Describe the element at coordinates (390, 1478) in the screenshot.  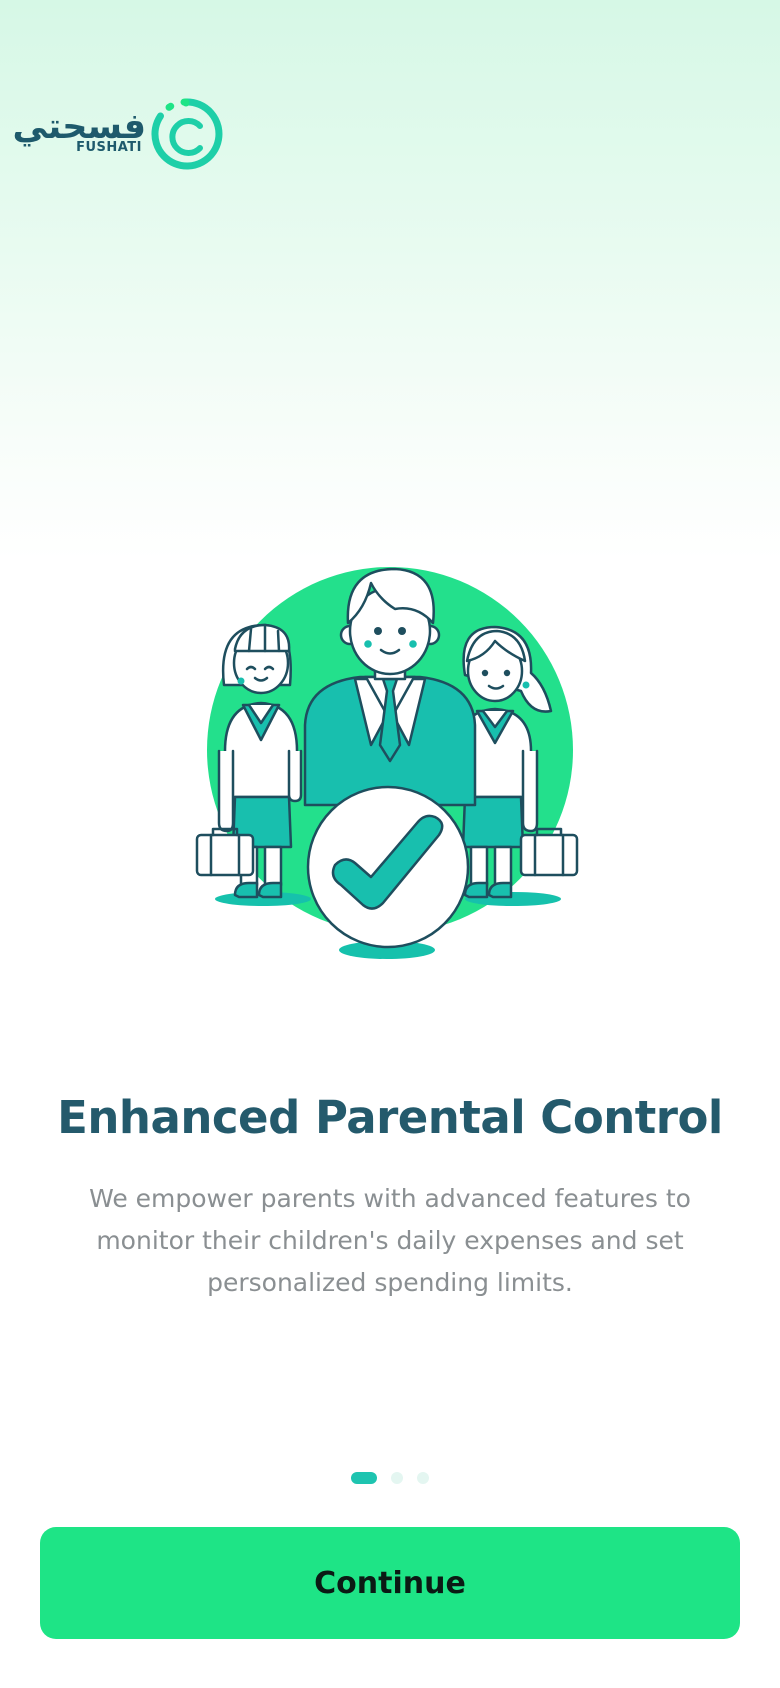
I see `page-indicator` at that location.